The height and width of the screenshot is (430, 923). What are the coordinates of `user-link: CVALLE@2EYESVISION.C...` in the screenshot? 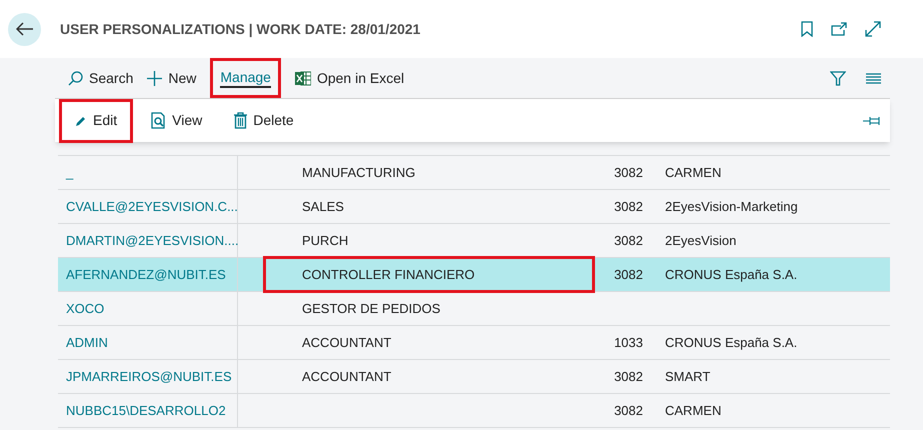 It's located at (152, 206).